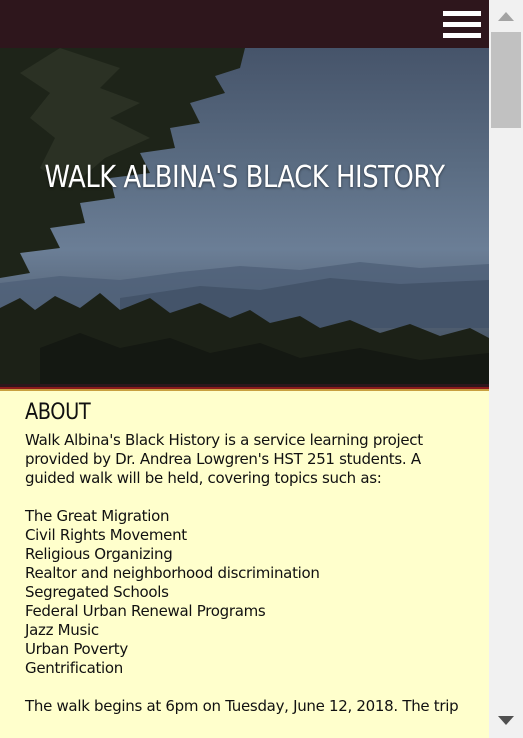 Image resolution: width=523 pixels, height=738 pixels. Describe the element at coordinates (172, 573) in the screenshot. I see `topic-item: Realtor and neighborhood discrimination` at that location.